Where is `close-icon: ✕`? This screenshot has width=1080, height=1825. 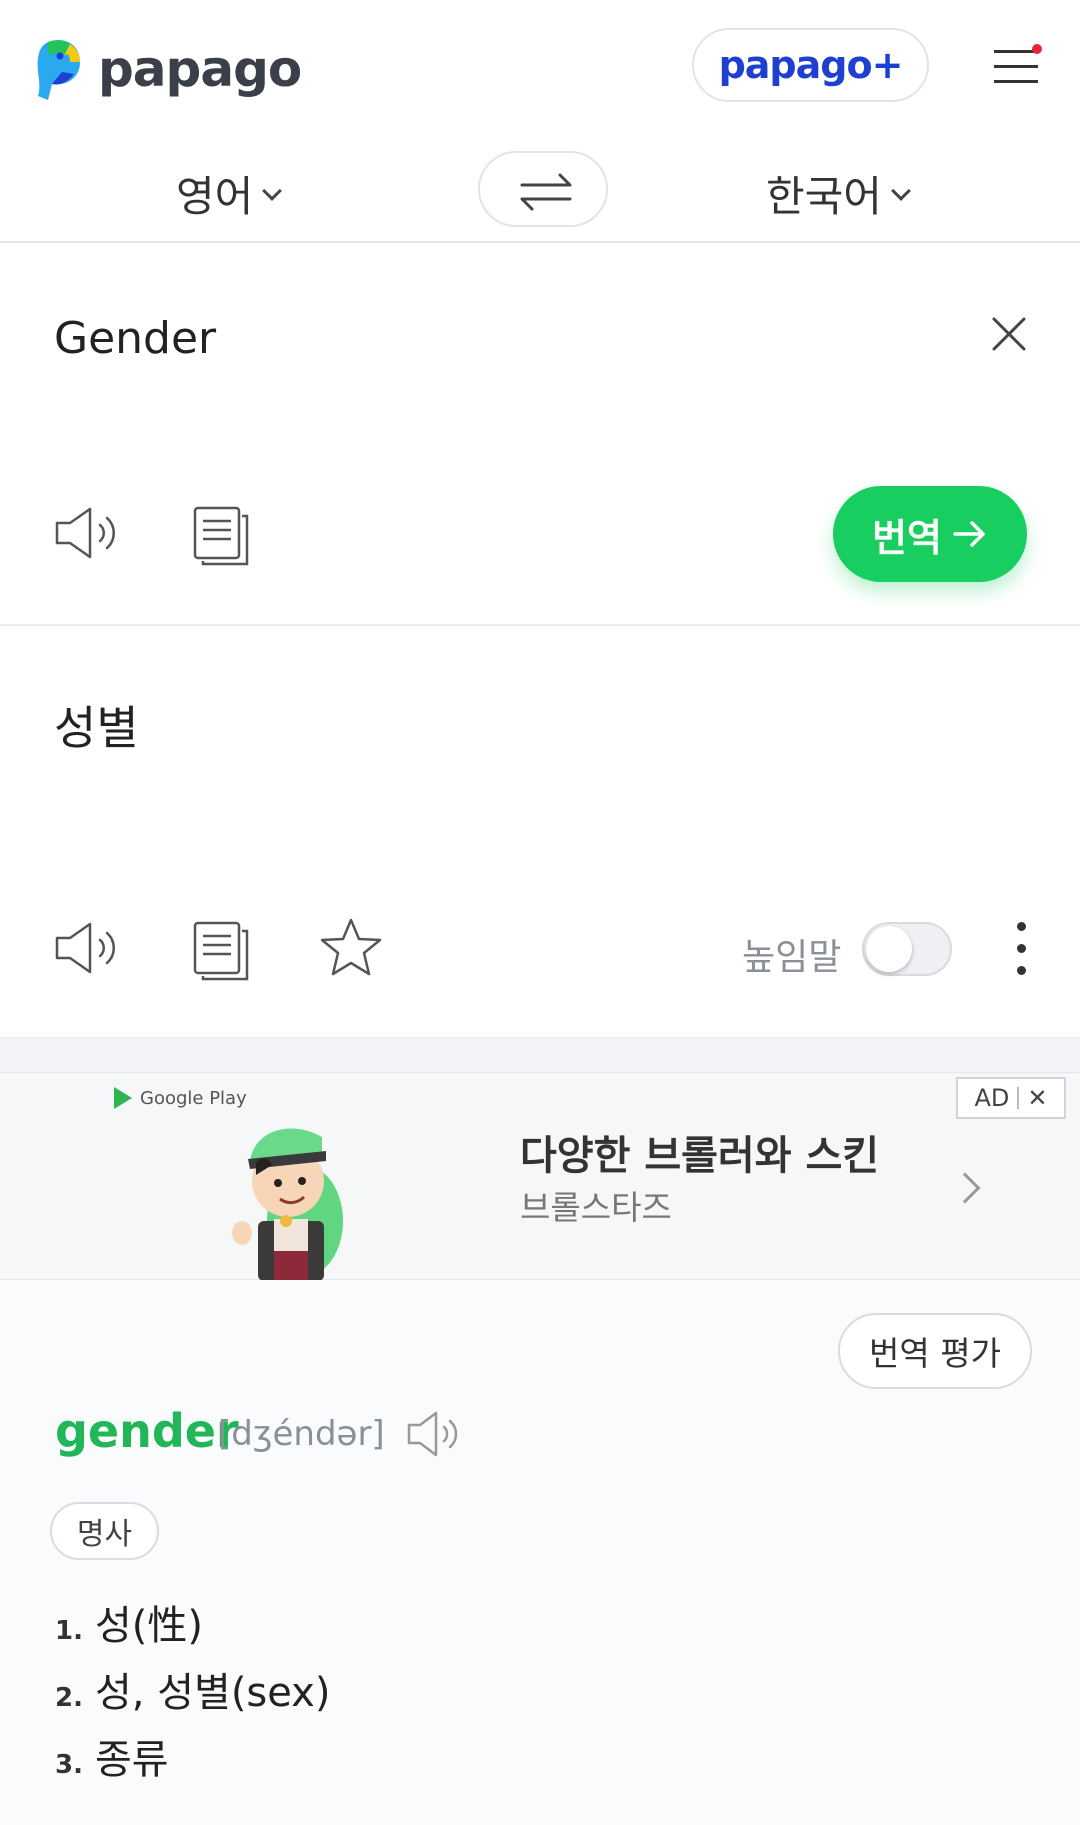 close-icon: ✕ is located at coordinates (1037, 1098).